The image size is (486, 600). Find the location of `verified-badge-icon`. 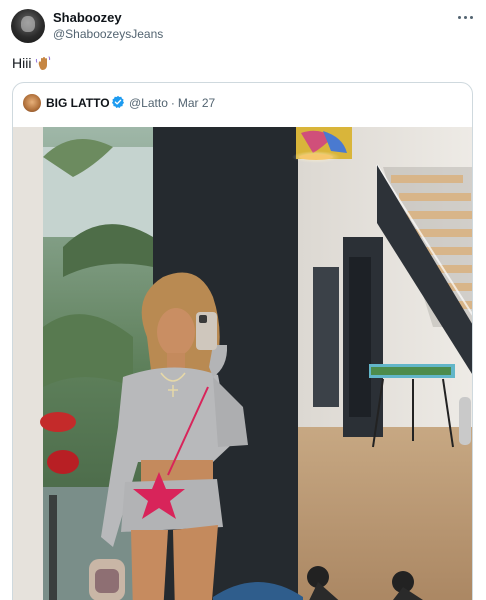

verified-badge-icon is located at coordinates (118, 102).